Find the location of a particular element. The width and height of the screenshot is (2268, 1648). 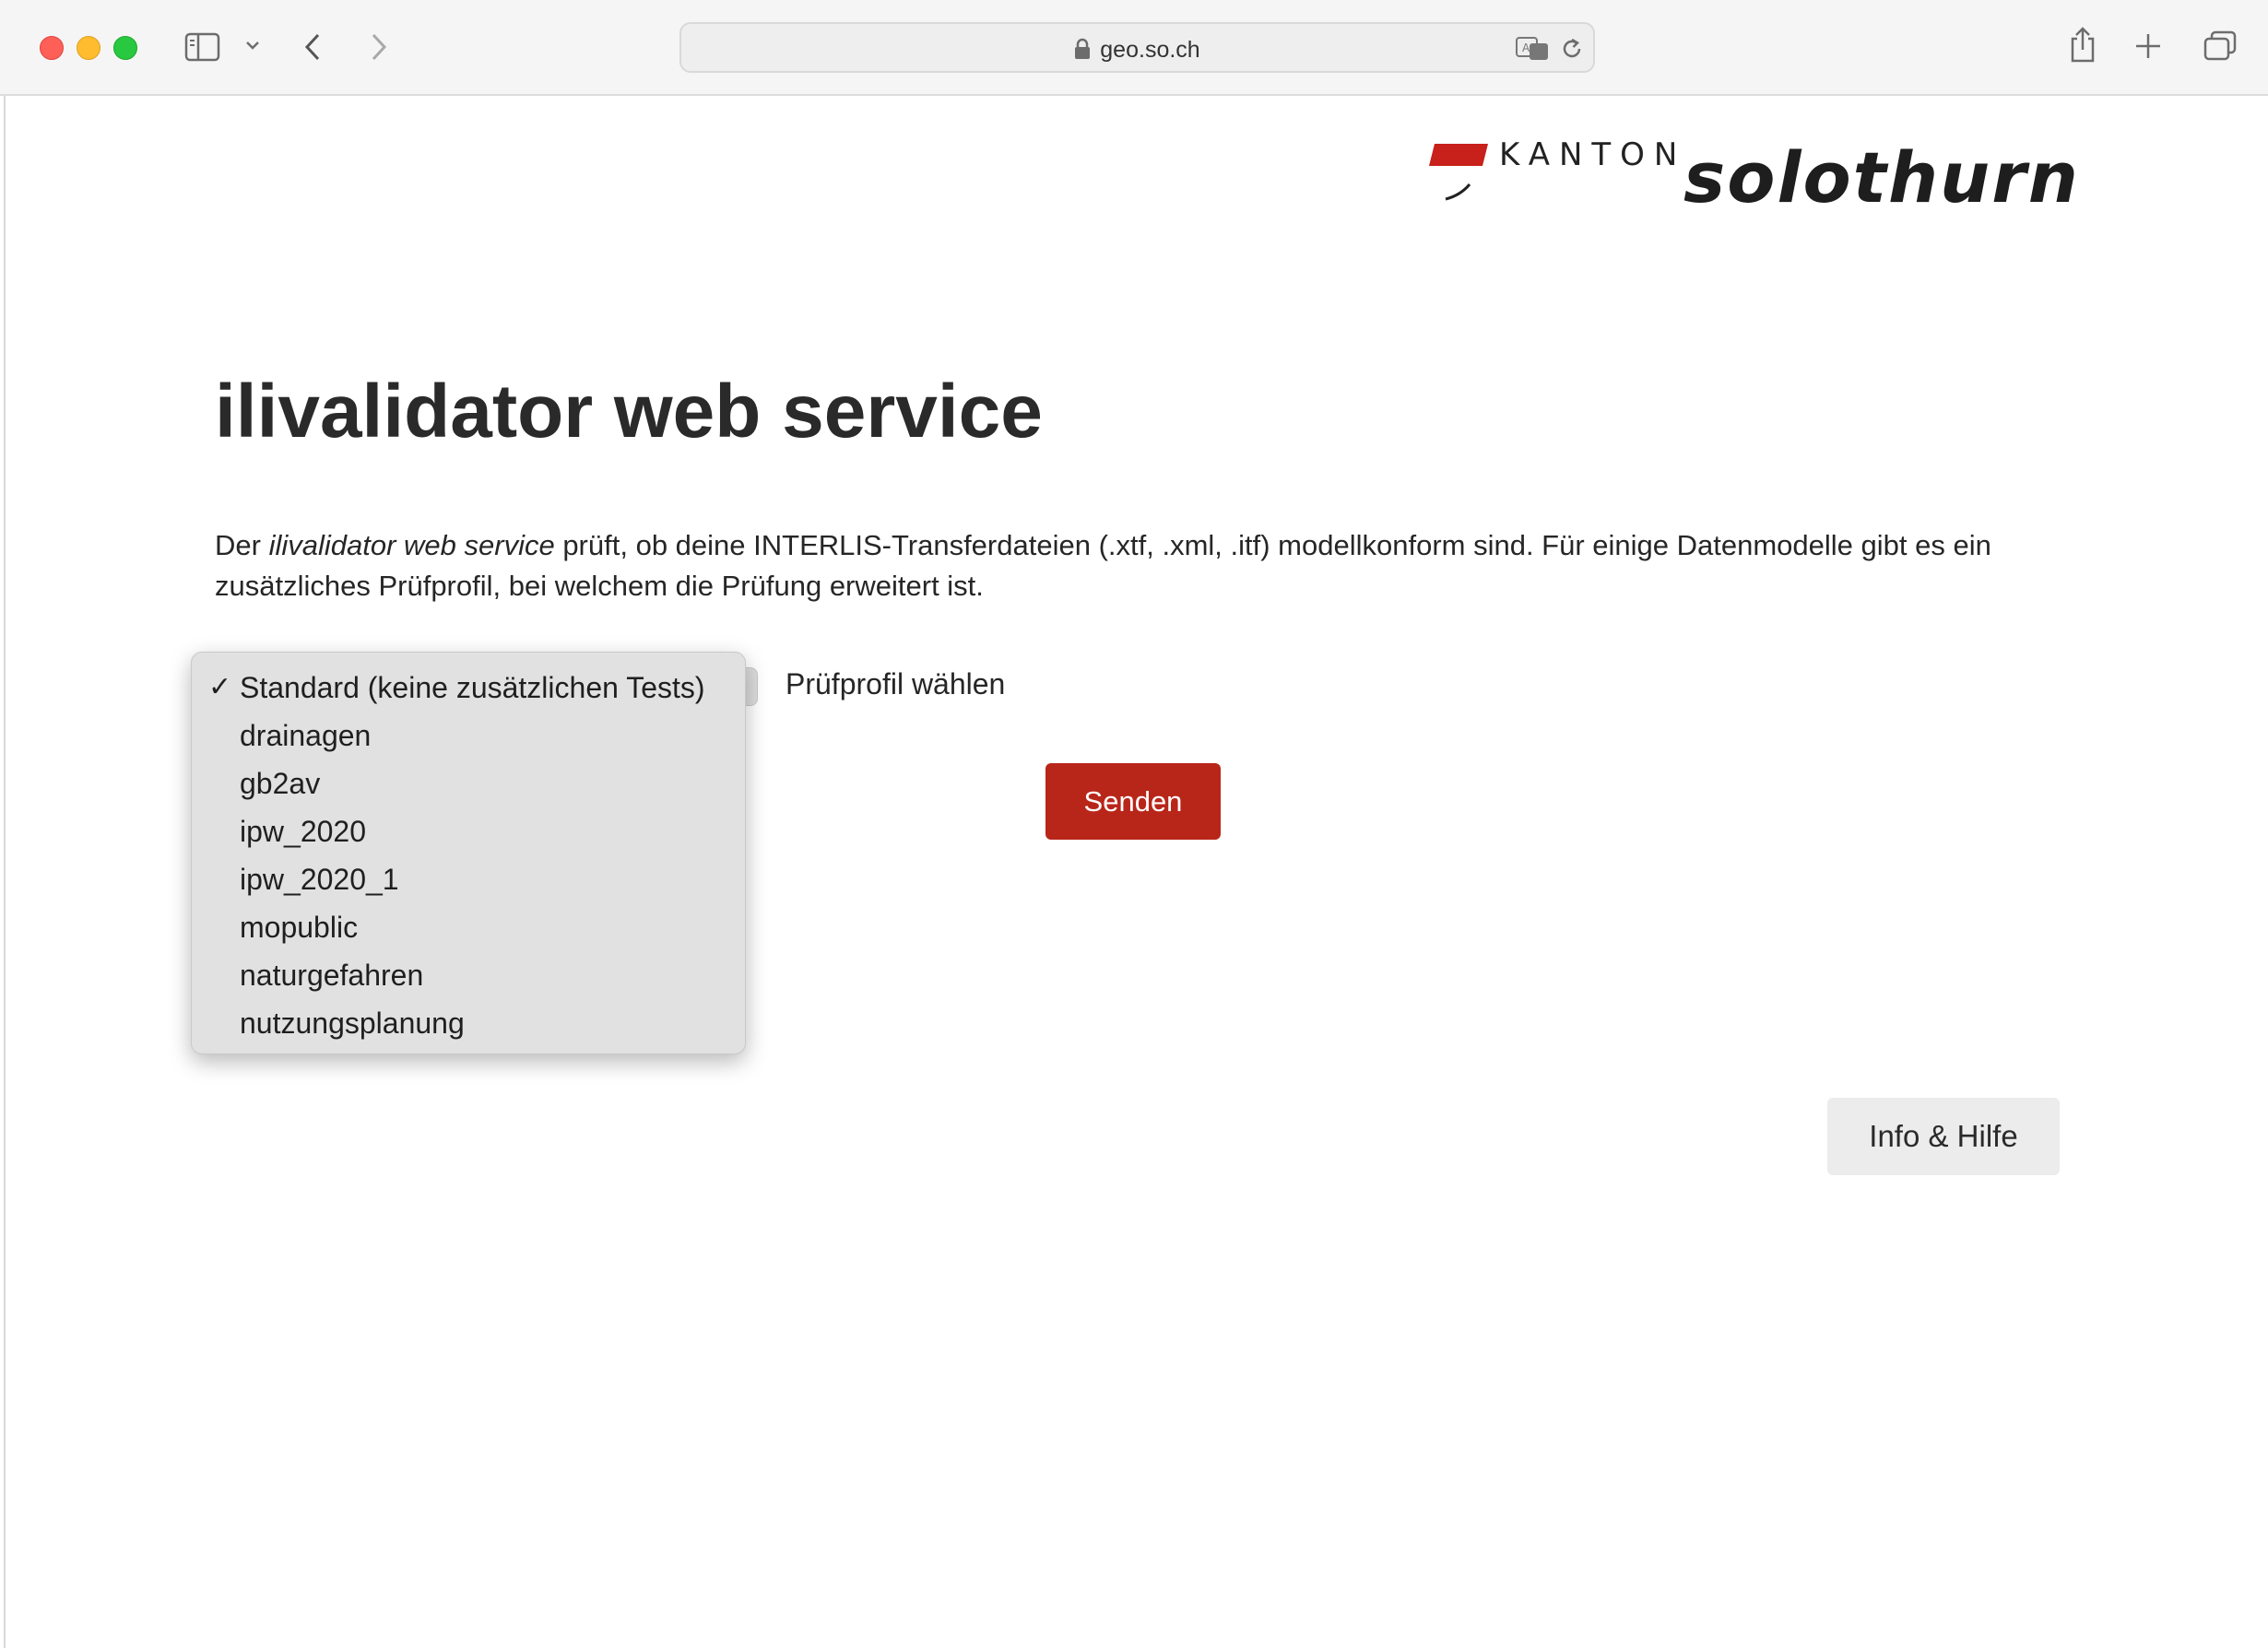

logo-solothurn-text: solothurn is located at coordinates (1881, 177).